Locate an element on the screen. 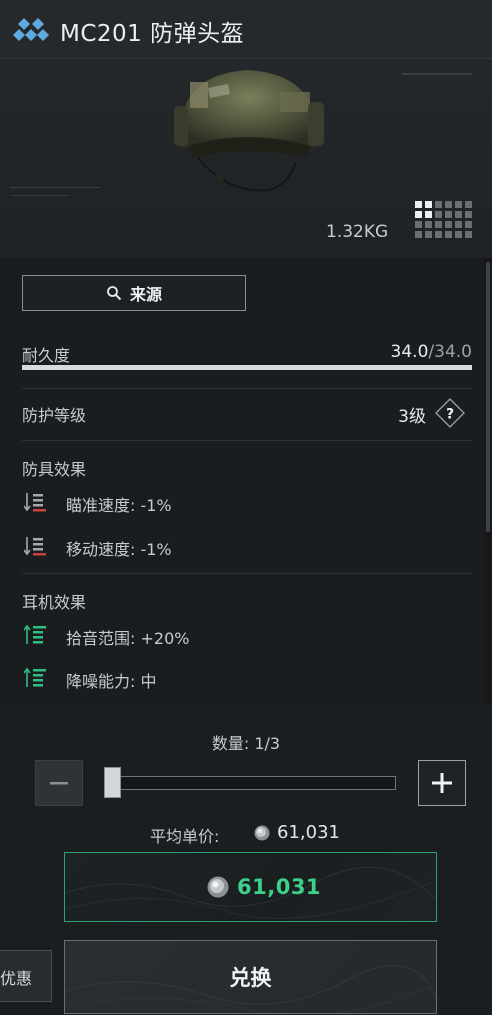 The image size is (492, 1015). protection-label: 防护等级 is located at coordinates (54, 415).